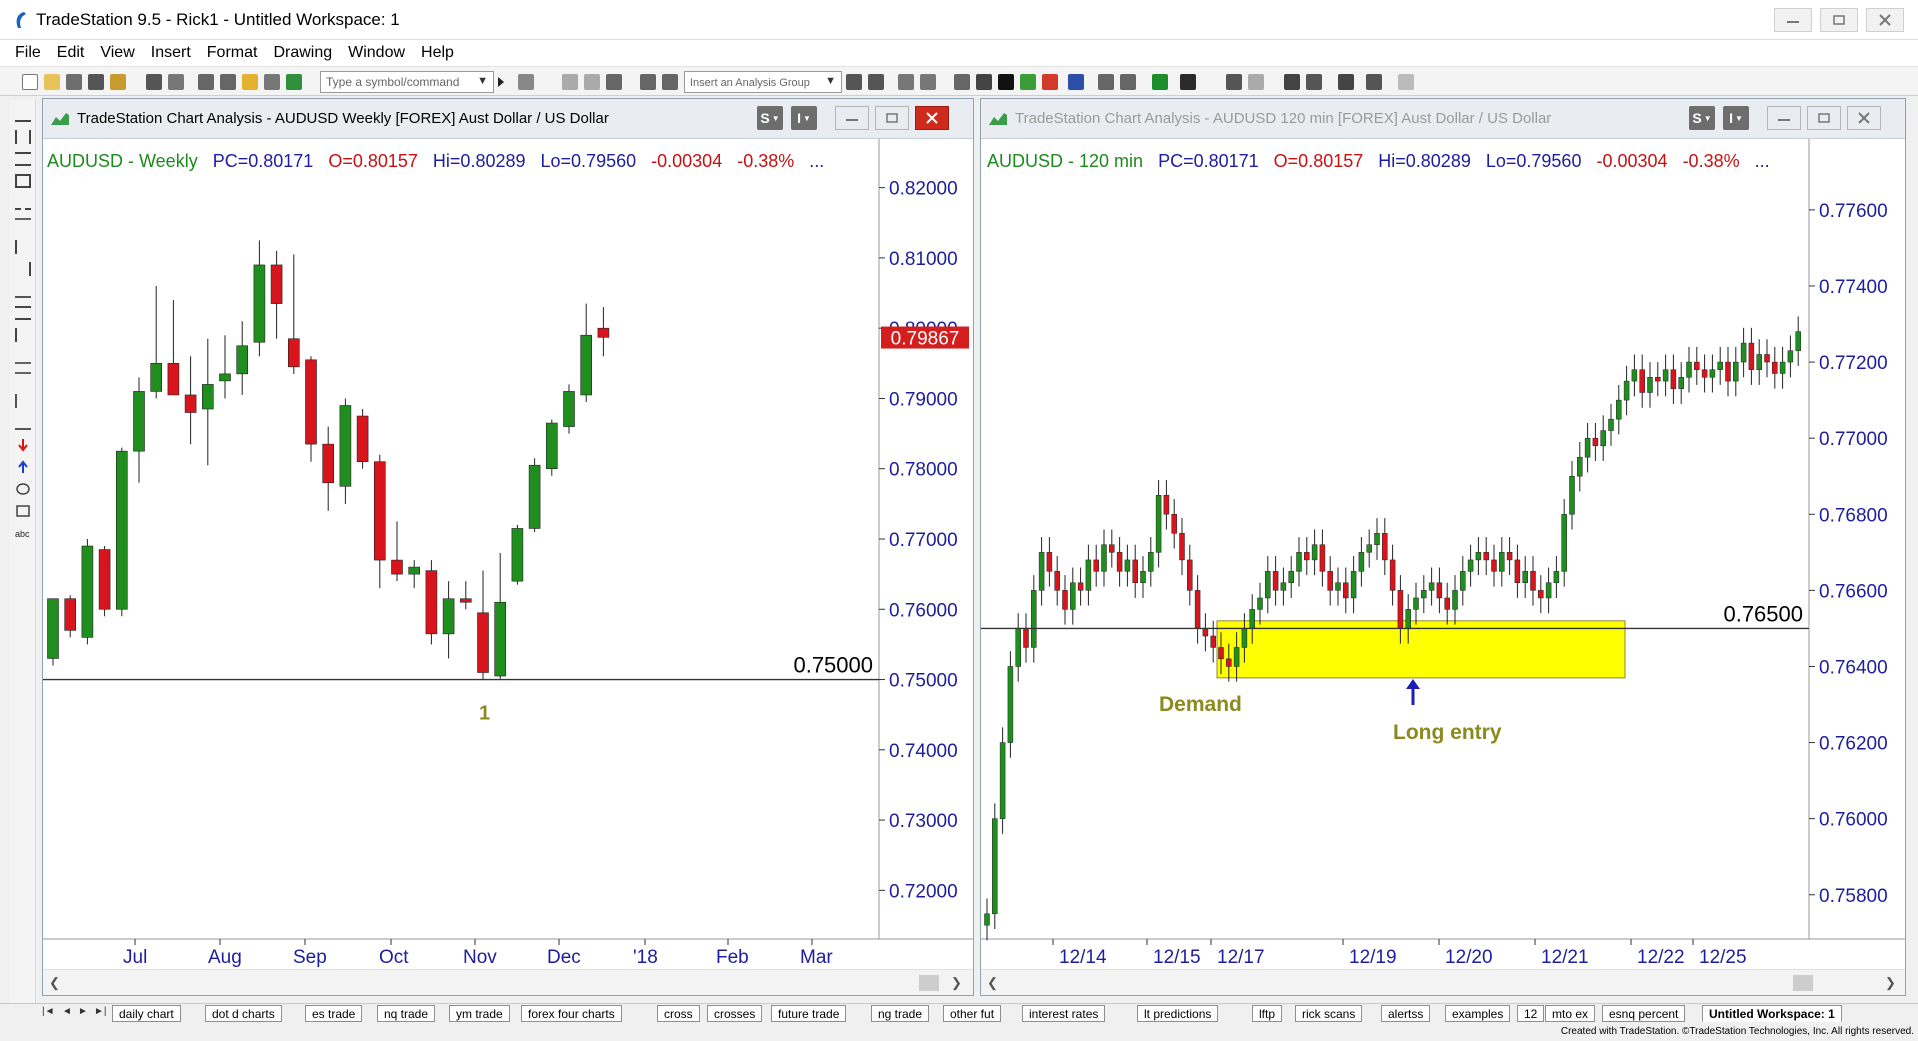 The height and width of the screenshot is (1041, 1918). Describe the element at coordinates (118, 82) in the screenshot. I see `workspace-icon` at that location.